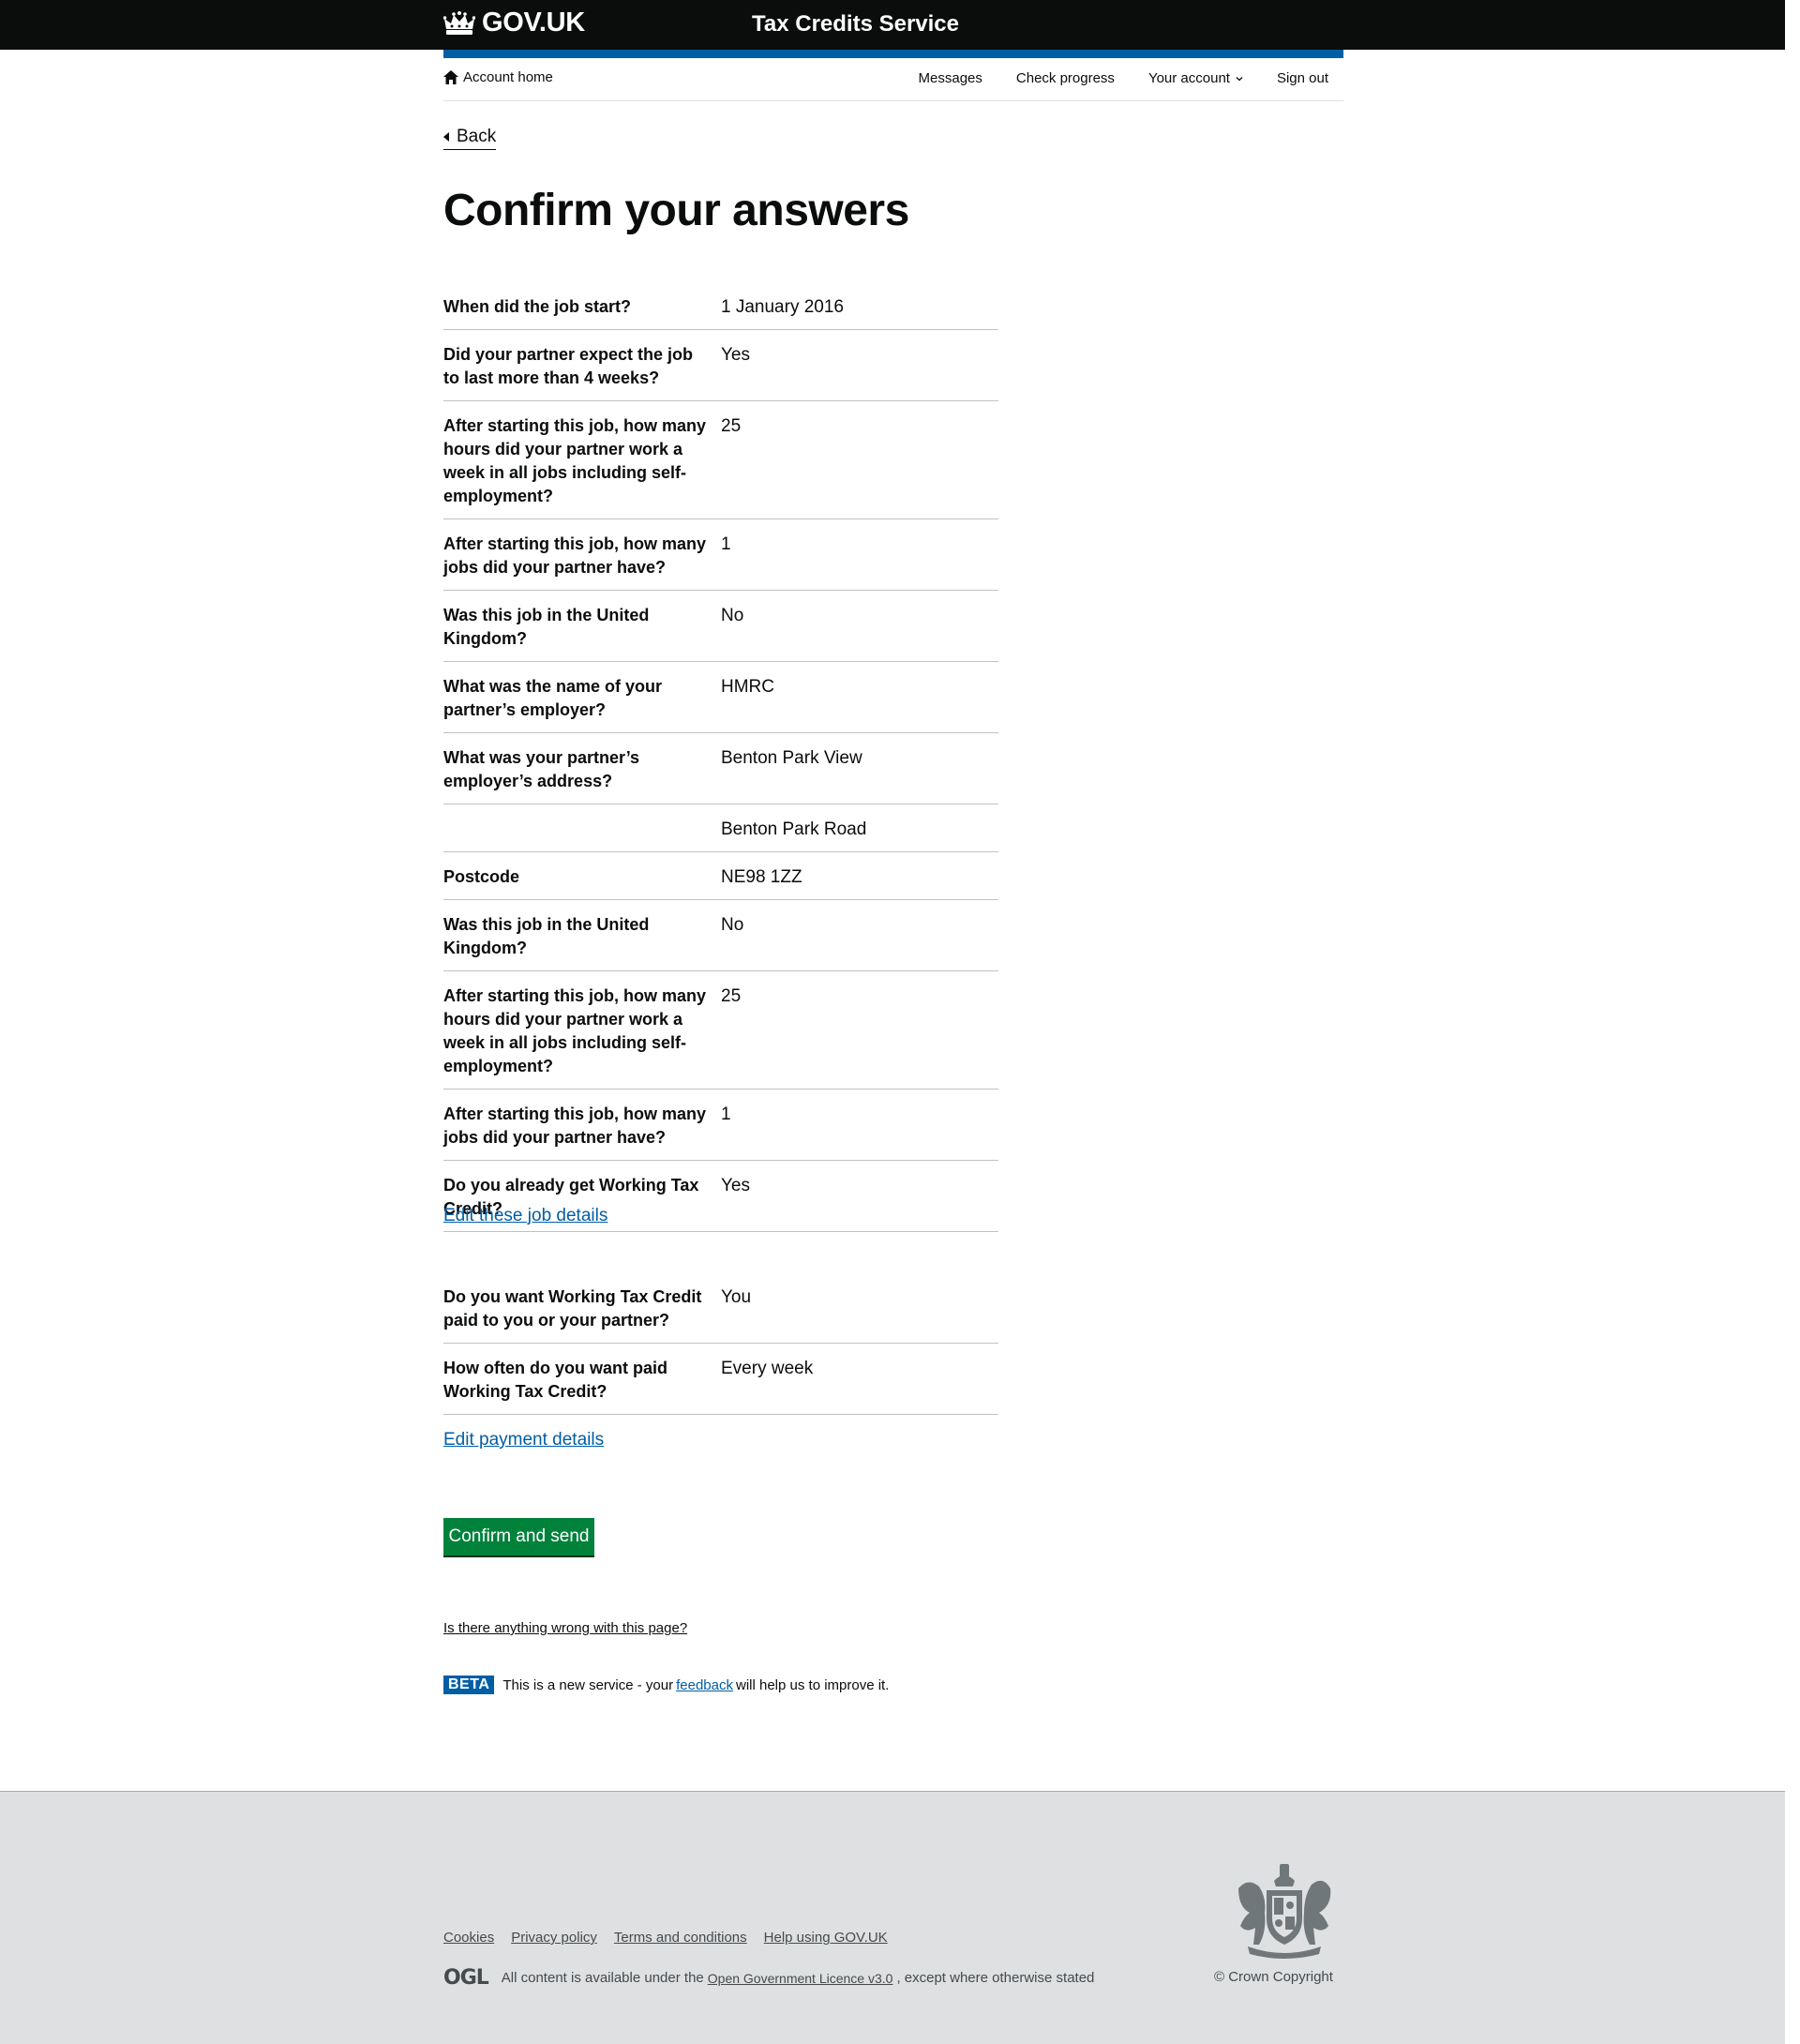  I want to click on site-header: GOV.UK Tax Credits Service, so click(892, 25).